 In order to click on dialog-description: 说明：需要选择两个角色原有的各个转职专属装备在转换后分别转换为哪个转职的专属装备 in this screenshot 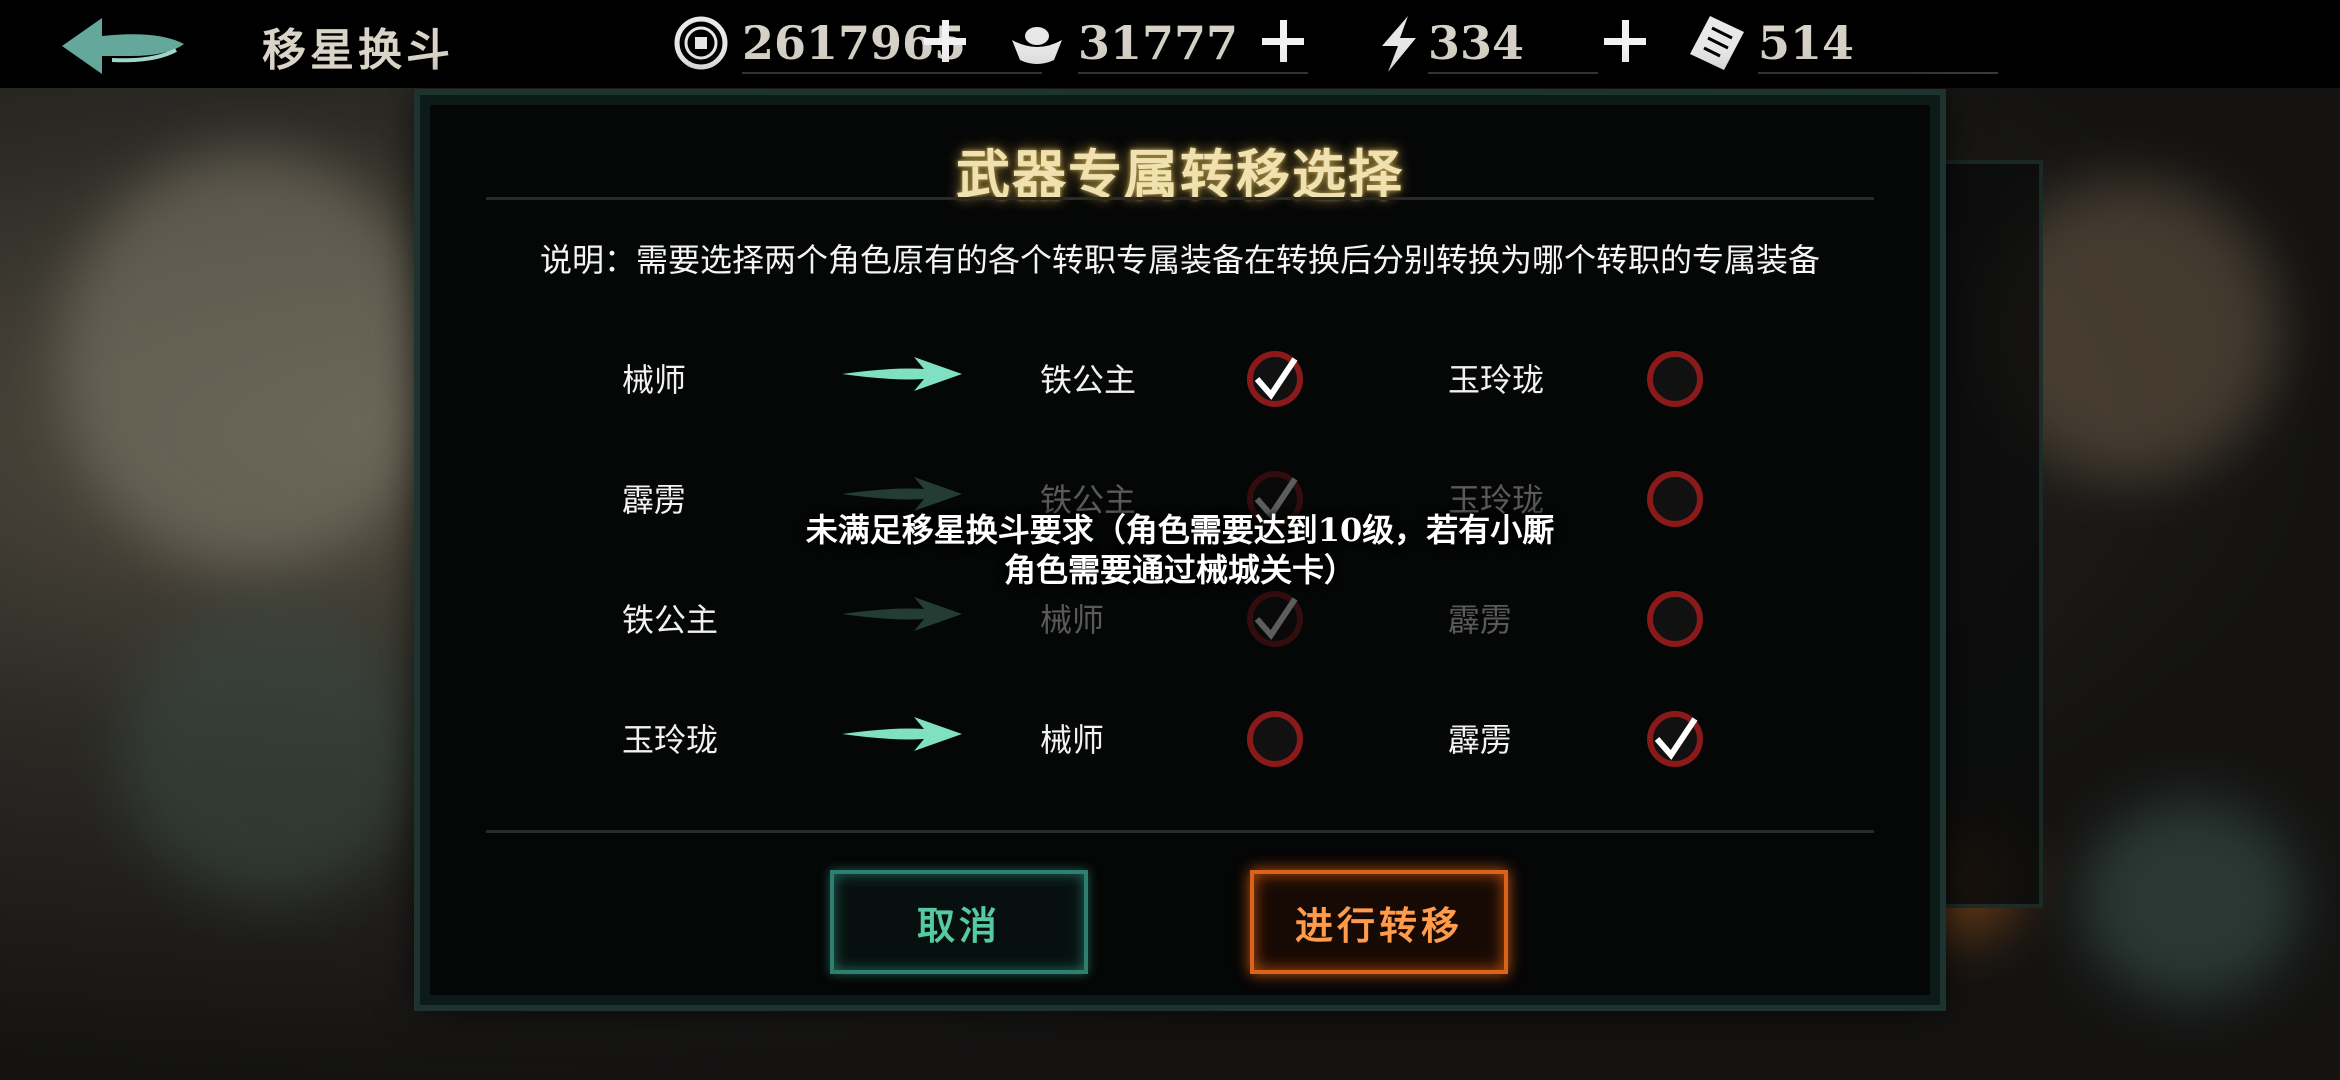, I will do `click(1179, 260)`.